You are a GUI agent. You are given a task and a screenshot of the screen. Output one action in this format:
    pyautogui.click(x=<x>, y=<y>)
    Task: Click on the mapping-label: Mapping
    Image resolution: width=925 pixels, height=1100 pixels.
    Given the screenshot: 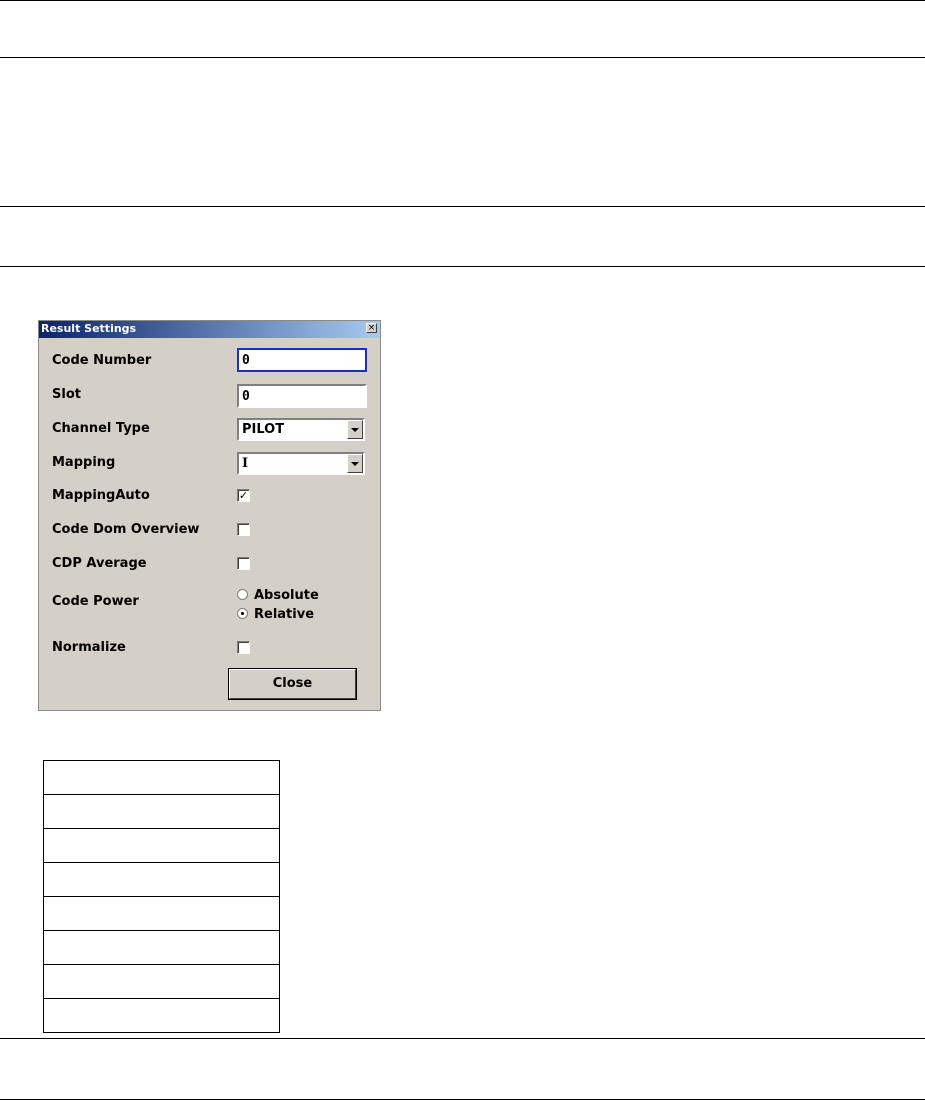 What is the action you would take?
    pyautogui.click(x=84, y=462)
    